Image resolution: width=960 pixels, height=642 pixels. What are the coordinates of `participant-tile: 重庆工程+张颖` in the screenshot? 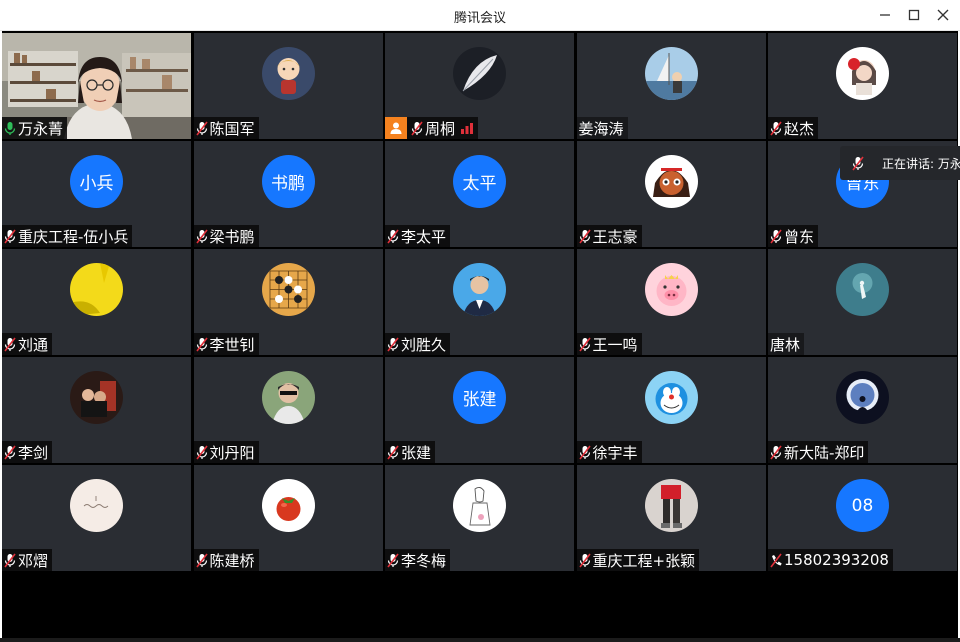 It's located at (671, 518).